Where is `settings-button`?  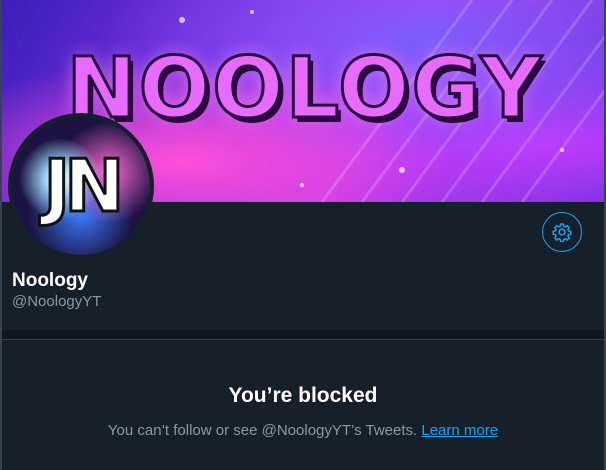
settings-button is located at coordinates (562, 232).